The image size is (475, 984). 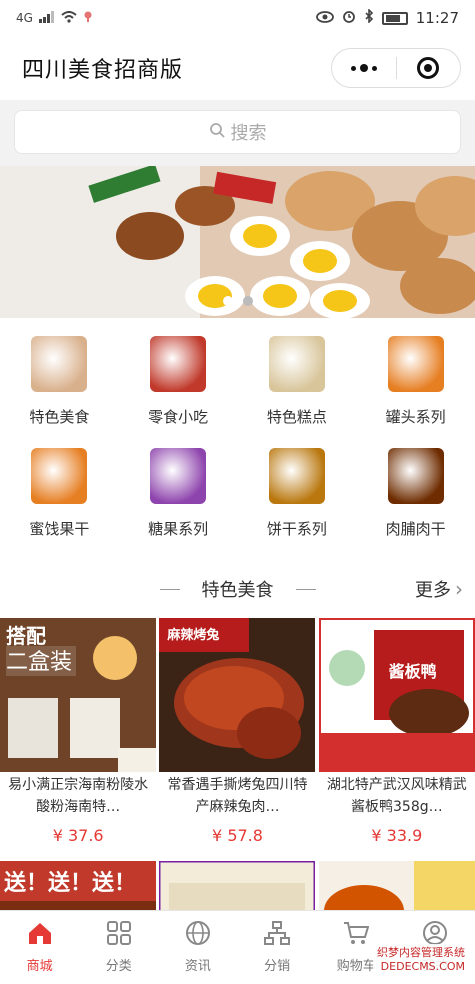 I want to click on more-menu-button, so click(x=364, y=68).